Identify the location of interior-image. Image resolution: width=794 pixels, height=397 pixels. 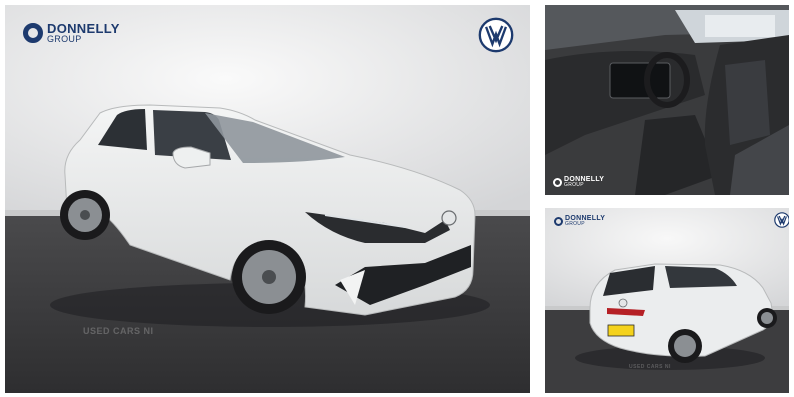
(667, 100).